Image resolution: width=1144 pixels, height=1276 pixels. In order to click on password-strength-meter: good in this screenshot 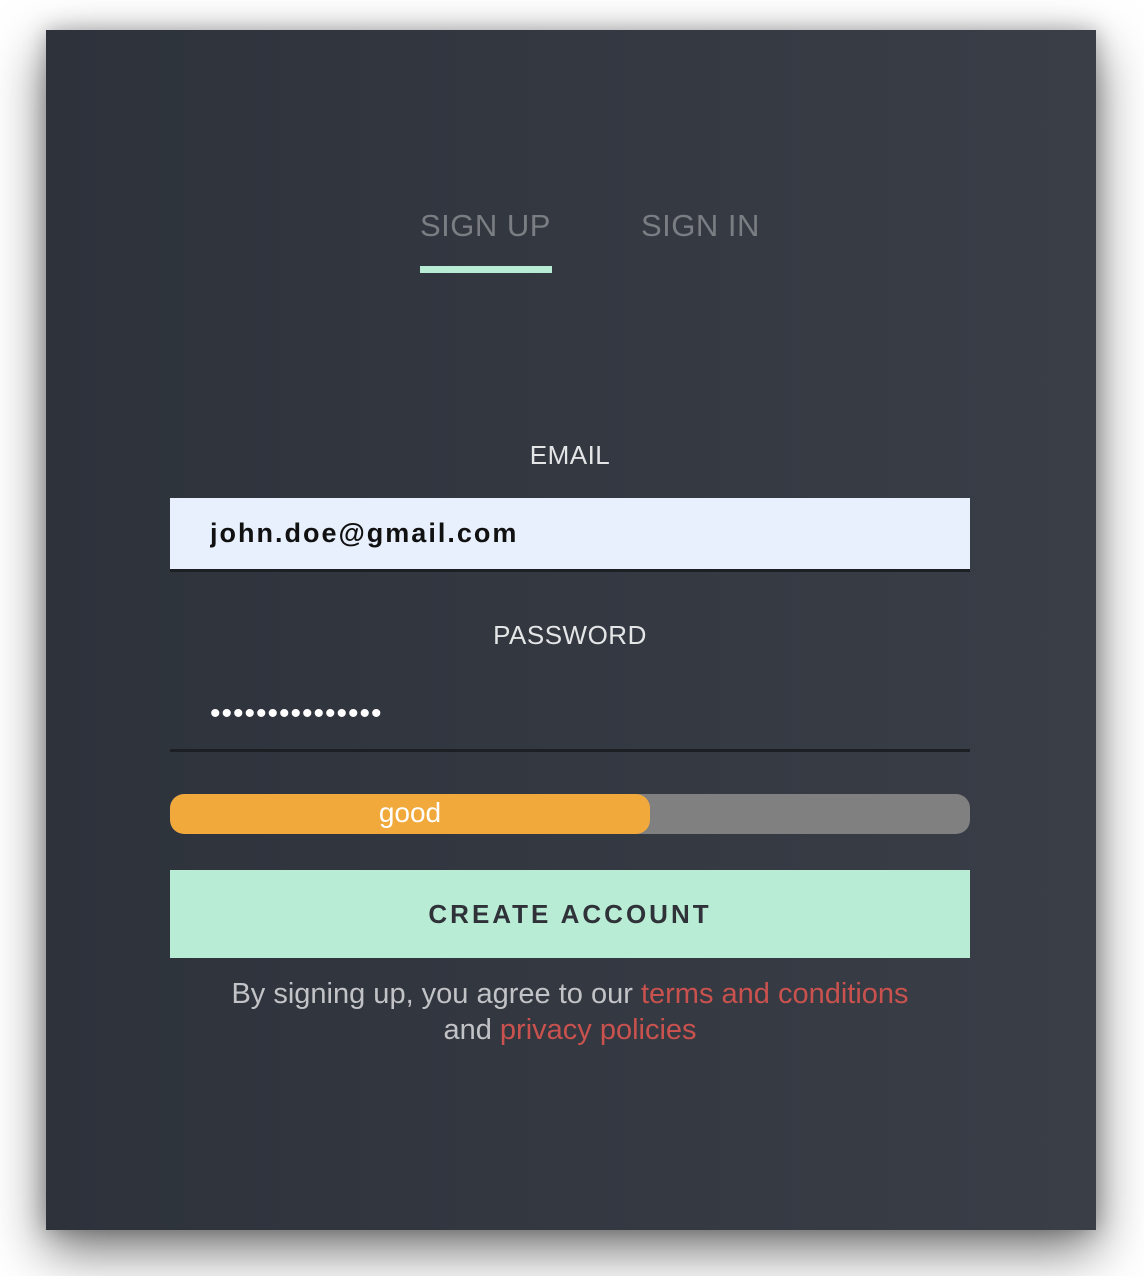, I will do `click(570, 814)`.